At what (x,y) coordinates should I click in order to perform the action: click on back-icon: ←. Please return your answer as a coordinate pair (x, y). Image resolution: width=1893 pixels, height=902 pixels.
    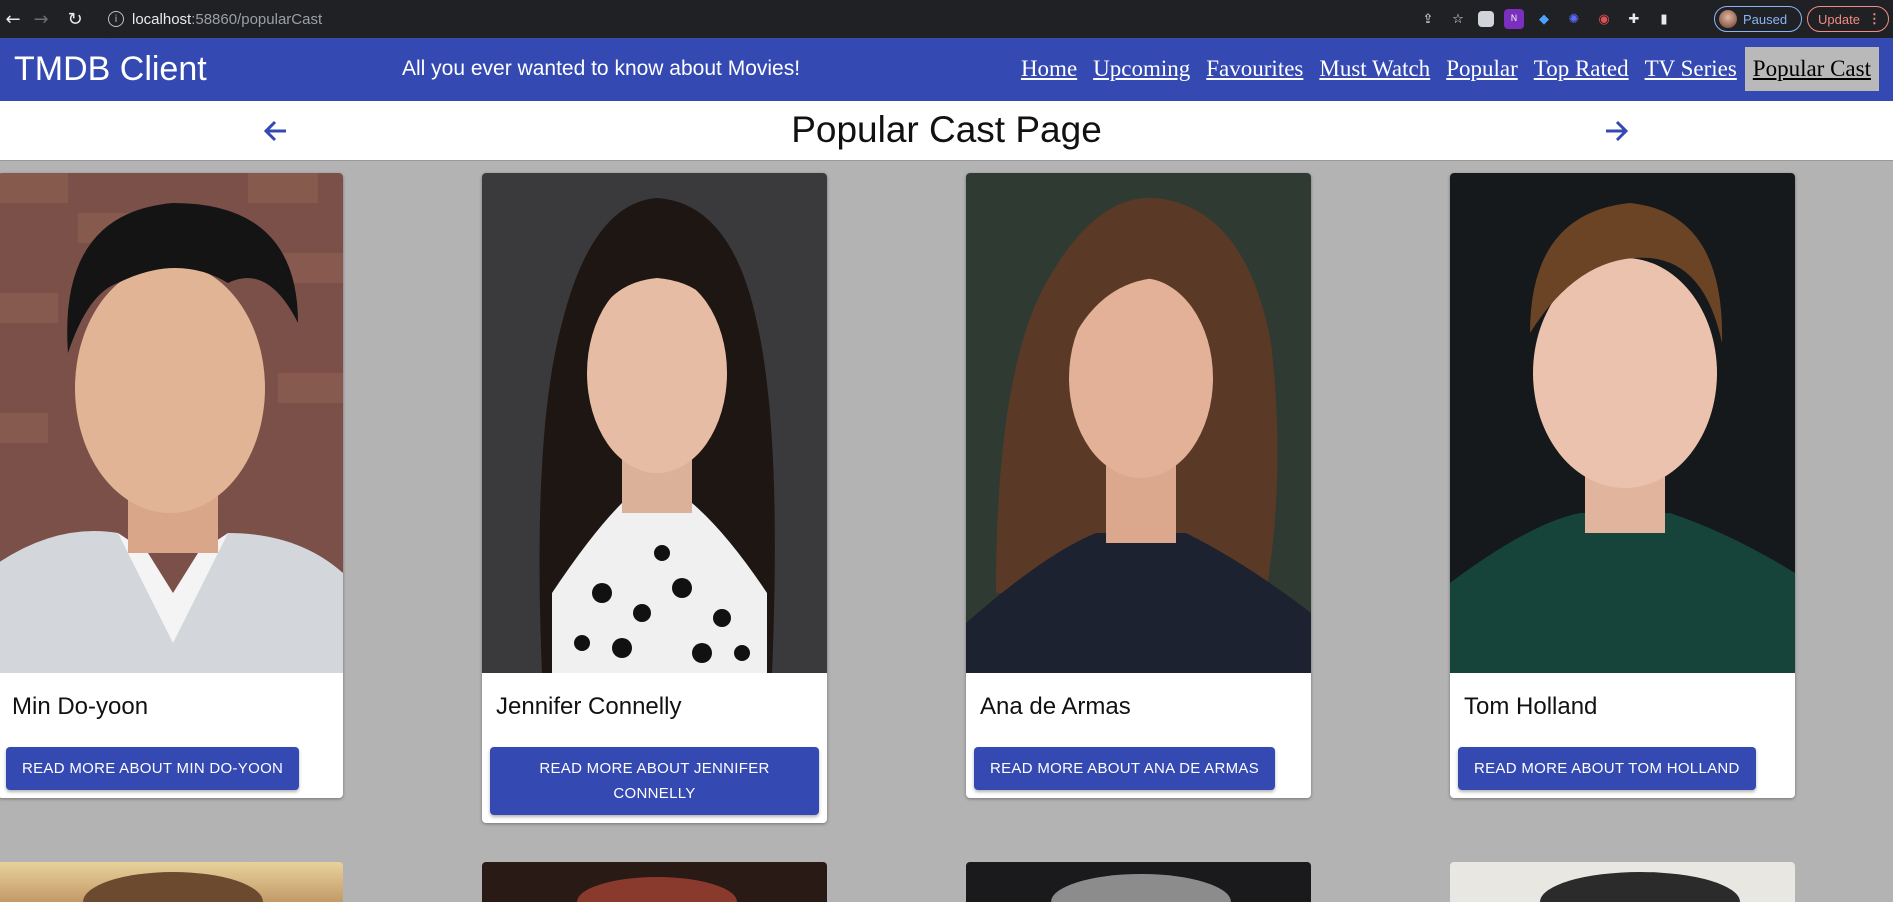
    Looking at the image, I should click on (13, 19).